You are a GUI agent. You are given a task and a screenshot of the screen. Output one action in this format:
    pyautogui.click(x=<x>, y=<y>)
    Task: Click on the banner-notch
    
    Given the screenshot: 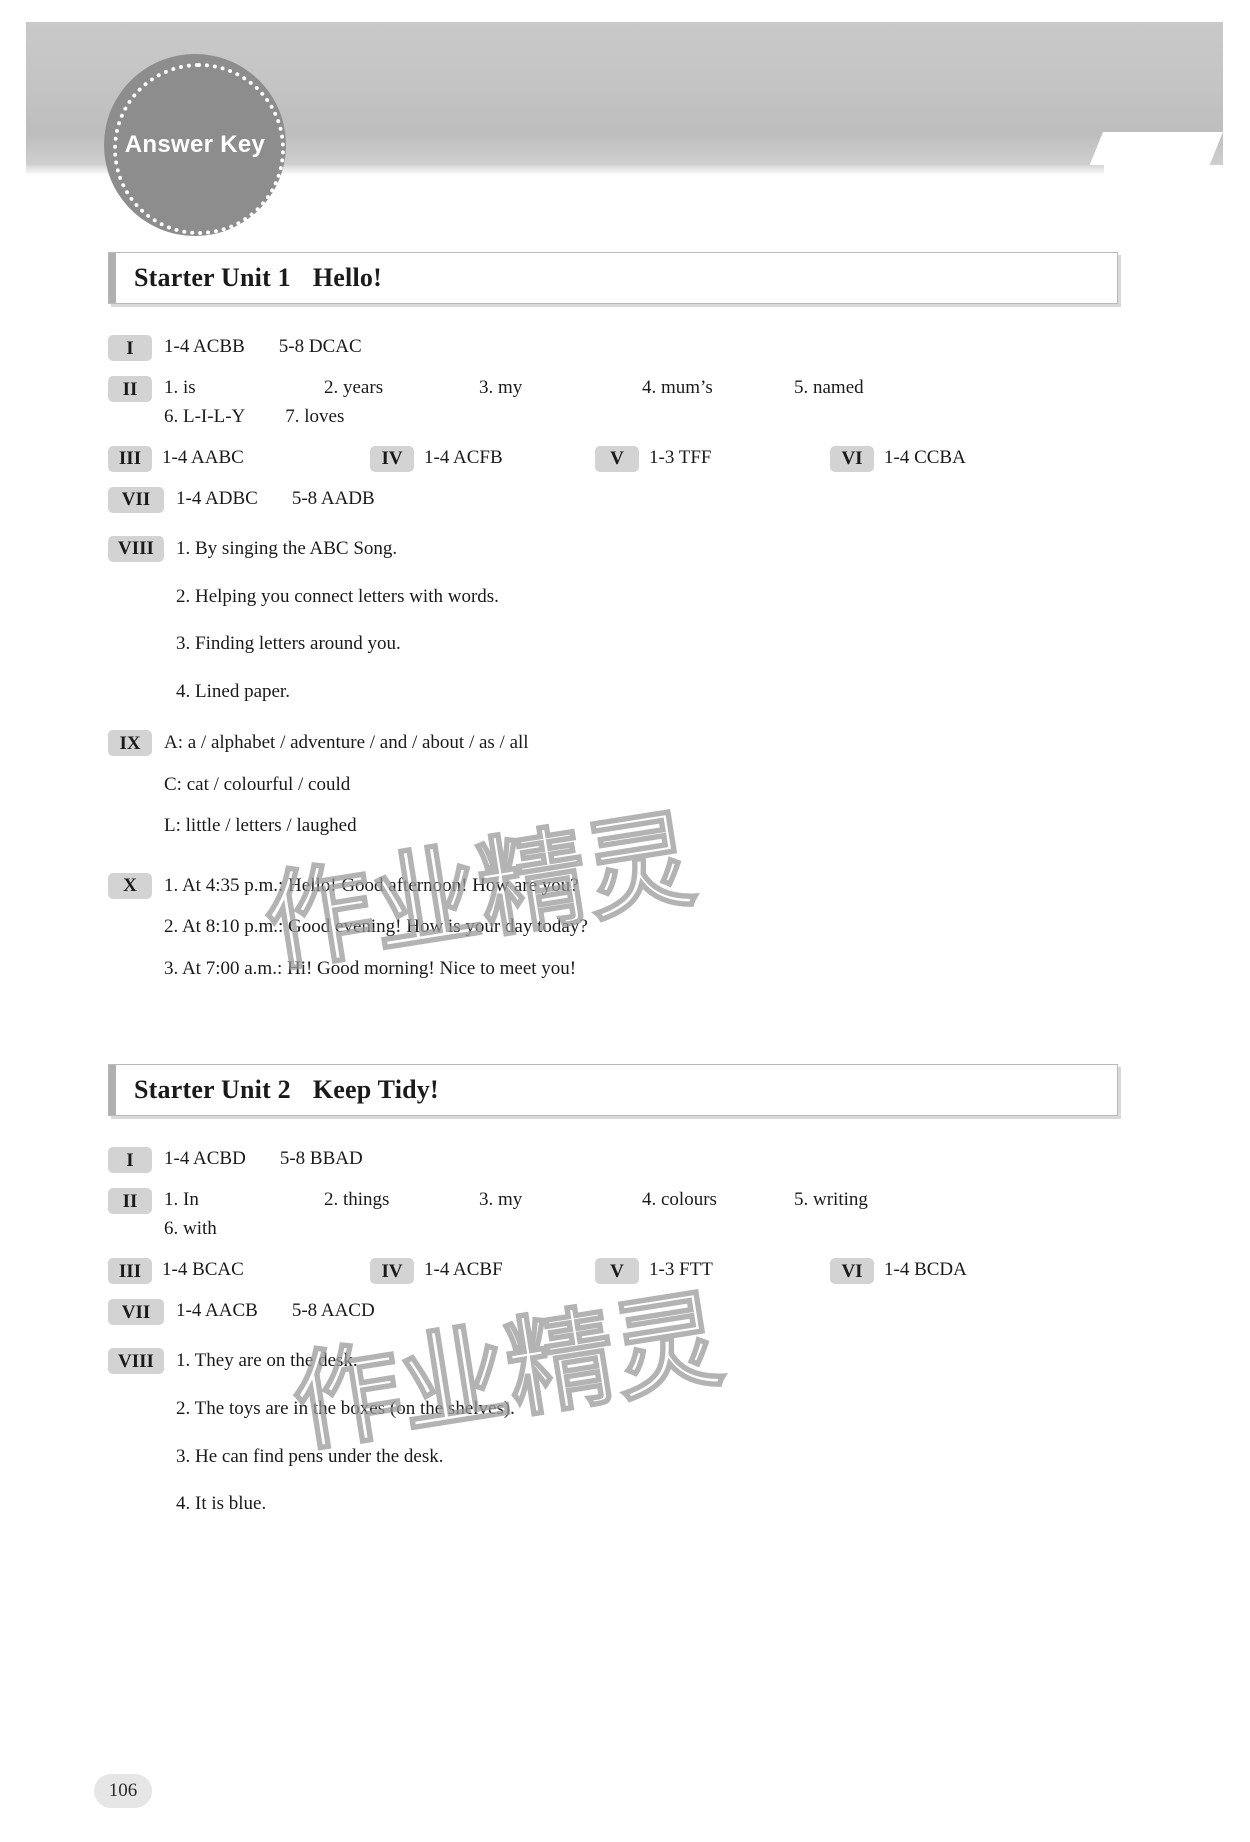 What is the action you would take?
    pyautogui.click(x=1151, y=160)
    